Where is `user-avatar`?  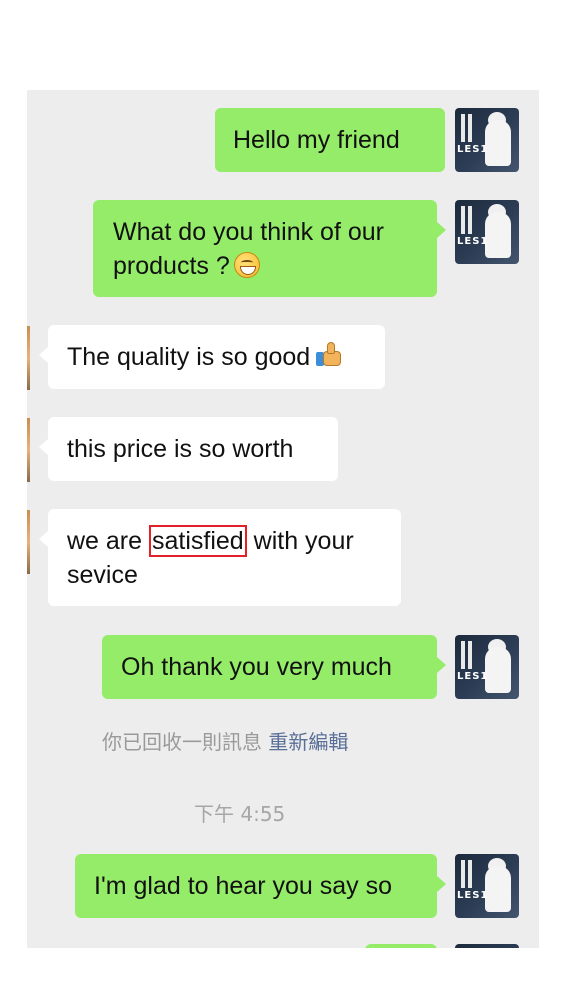
user-avatar is located at coordinates (487, 946).